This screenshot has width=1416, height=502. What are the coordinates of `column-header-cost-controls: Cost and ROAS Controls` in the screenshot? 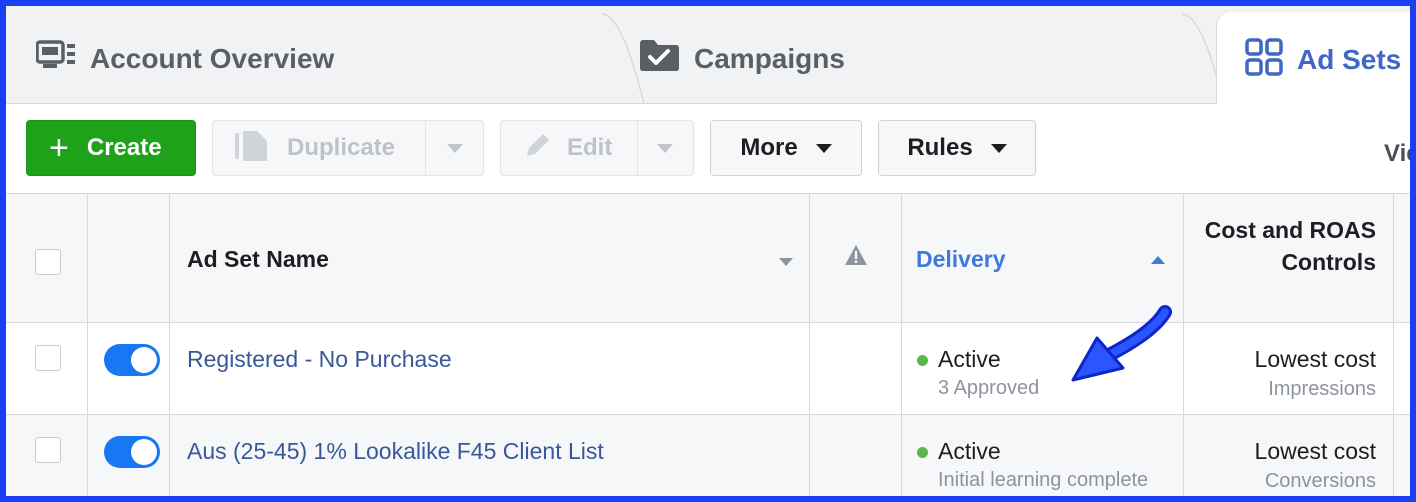 It's located at (1281, 246).